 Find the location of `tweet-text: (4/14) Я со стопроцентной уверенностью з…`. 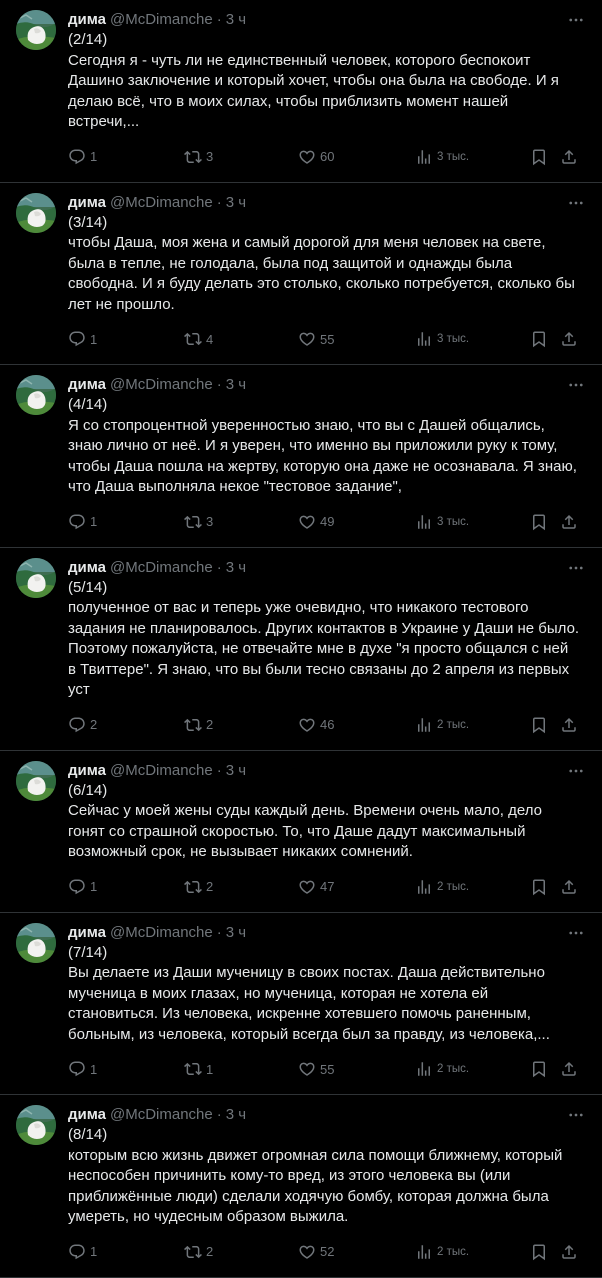

tweet-text: (4/14) Я со стопроцентной уверенностью з… is located at coordinates (322, 445).